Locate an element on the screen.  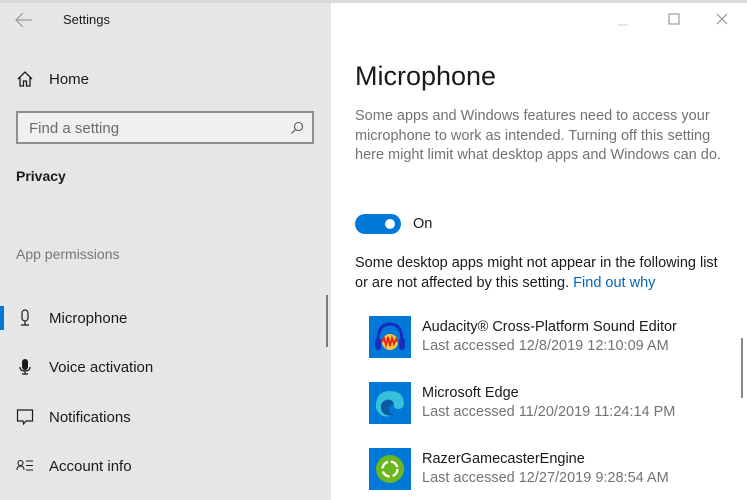
sidebar-item-notifications: Notifications is located at coordinates (160, 417).